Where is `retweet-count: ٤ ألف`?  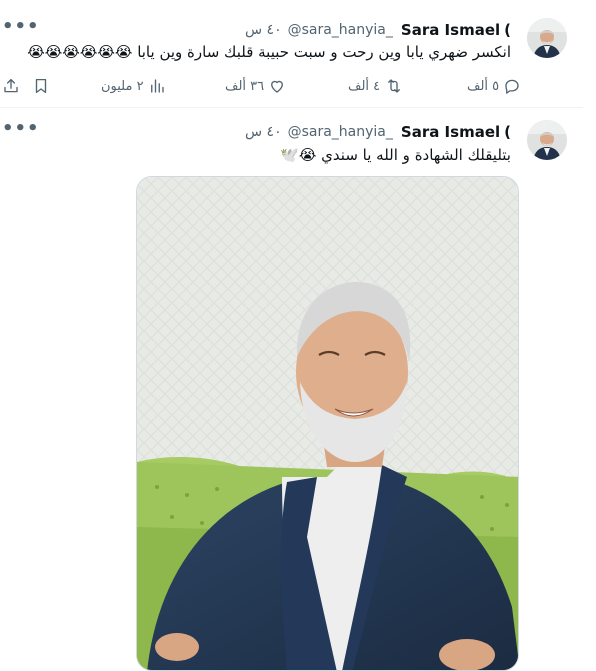 retweet-count: ٤ ألف is located at coordinates (364, 86).